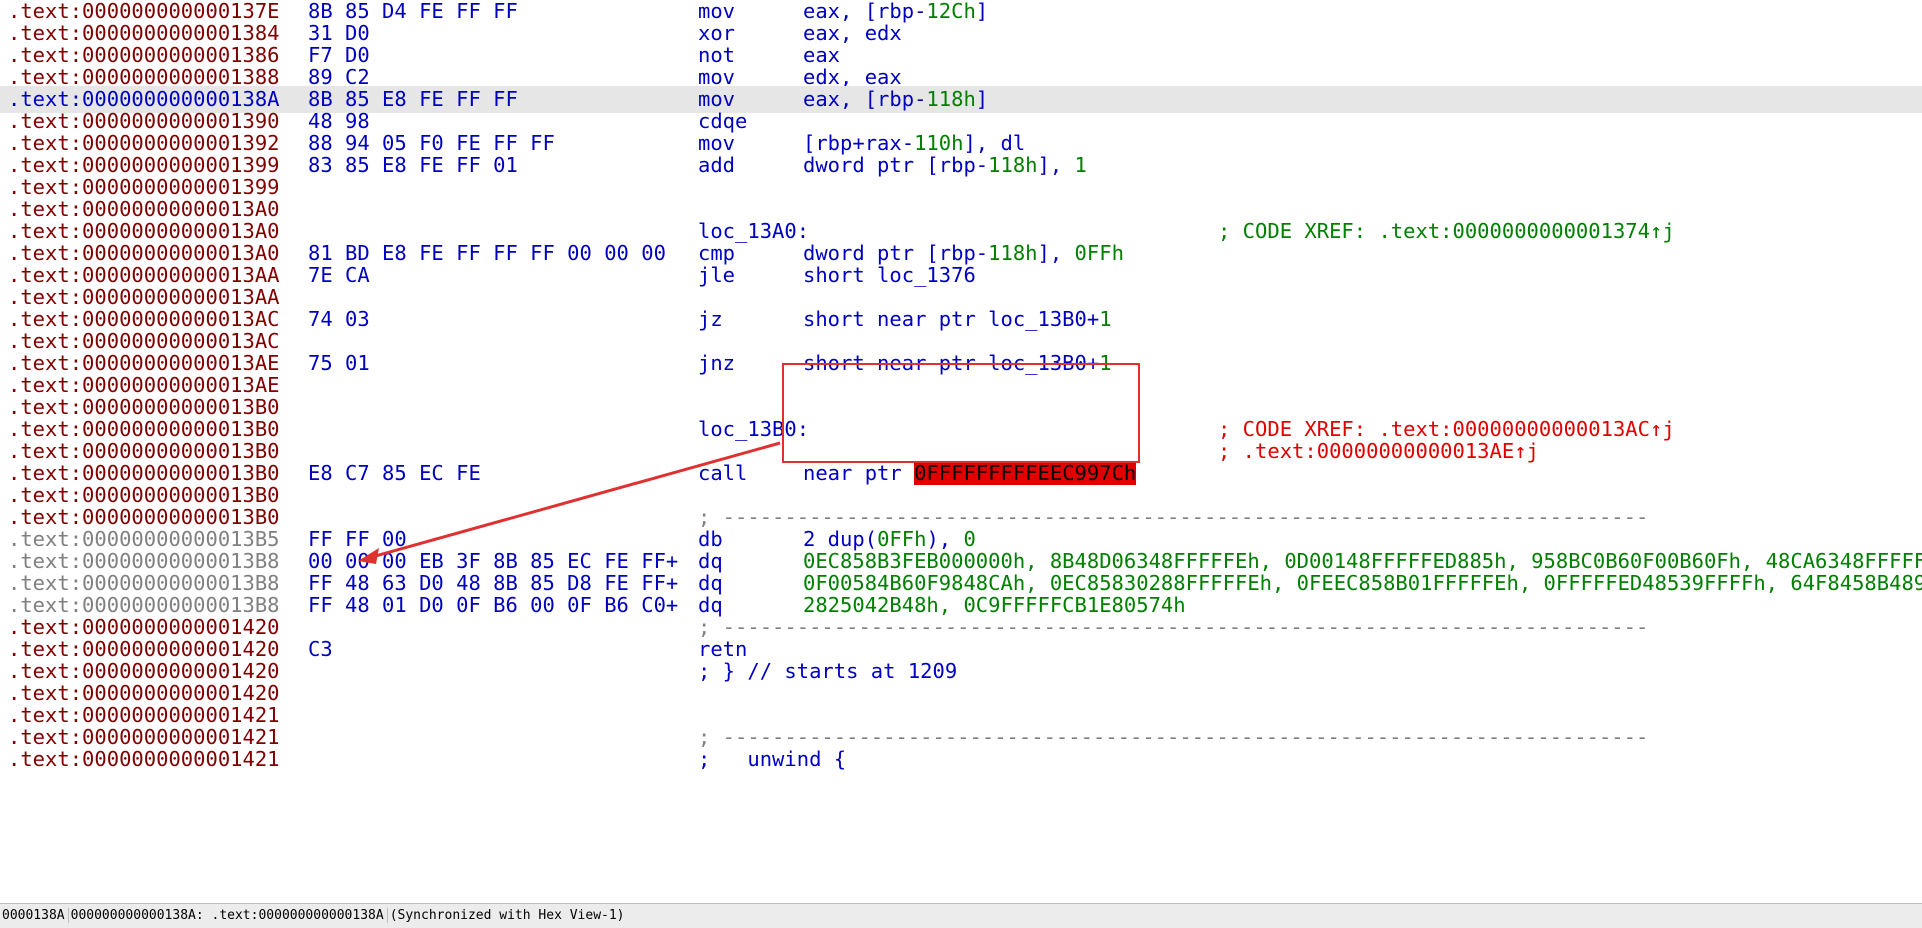  Describe the element at coordinates (228, 915) in the screenshot. I see `status-address: 000000000000138A: .text:000000000000138A` at that location.